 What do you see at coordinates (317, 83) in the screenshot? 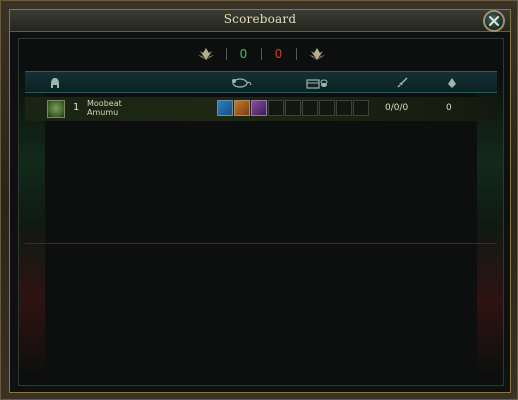
I see `chest-icon` at bounding box center [317, 83].